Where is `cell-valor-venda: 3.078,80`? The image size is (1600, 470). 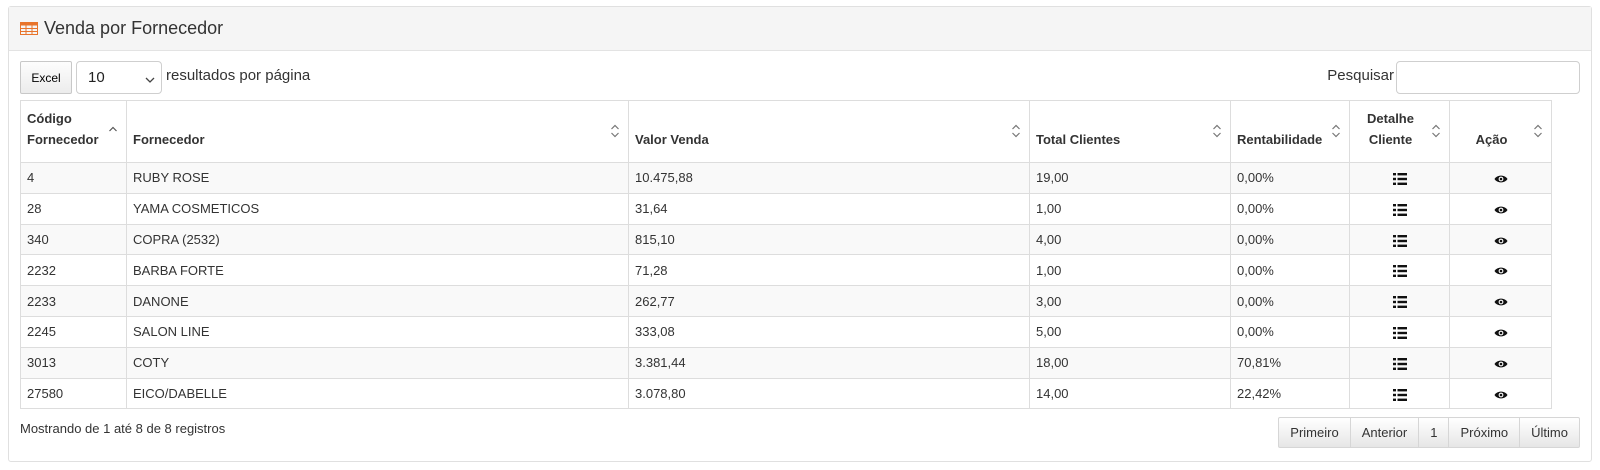
cell-valor-venda: 3.078,80 is located at coordinates (829, 393).